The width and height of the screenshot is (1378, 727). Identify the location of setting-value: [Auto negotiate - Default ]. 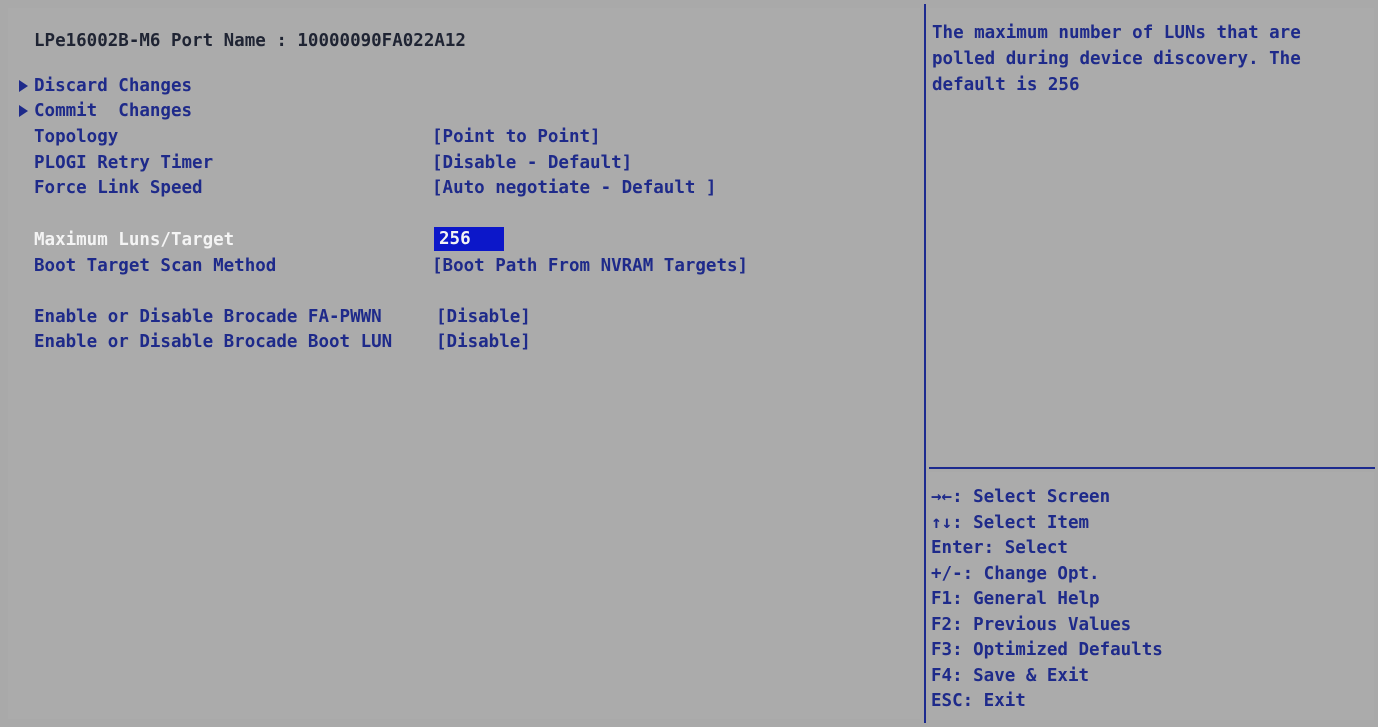
(574, 188).